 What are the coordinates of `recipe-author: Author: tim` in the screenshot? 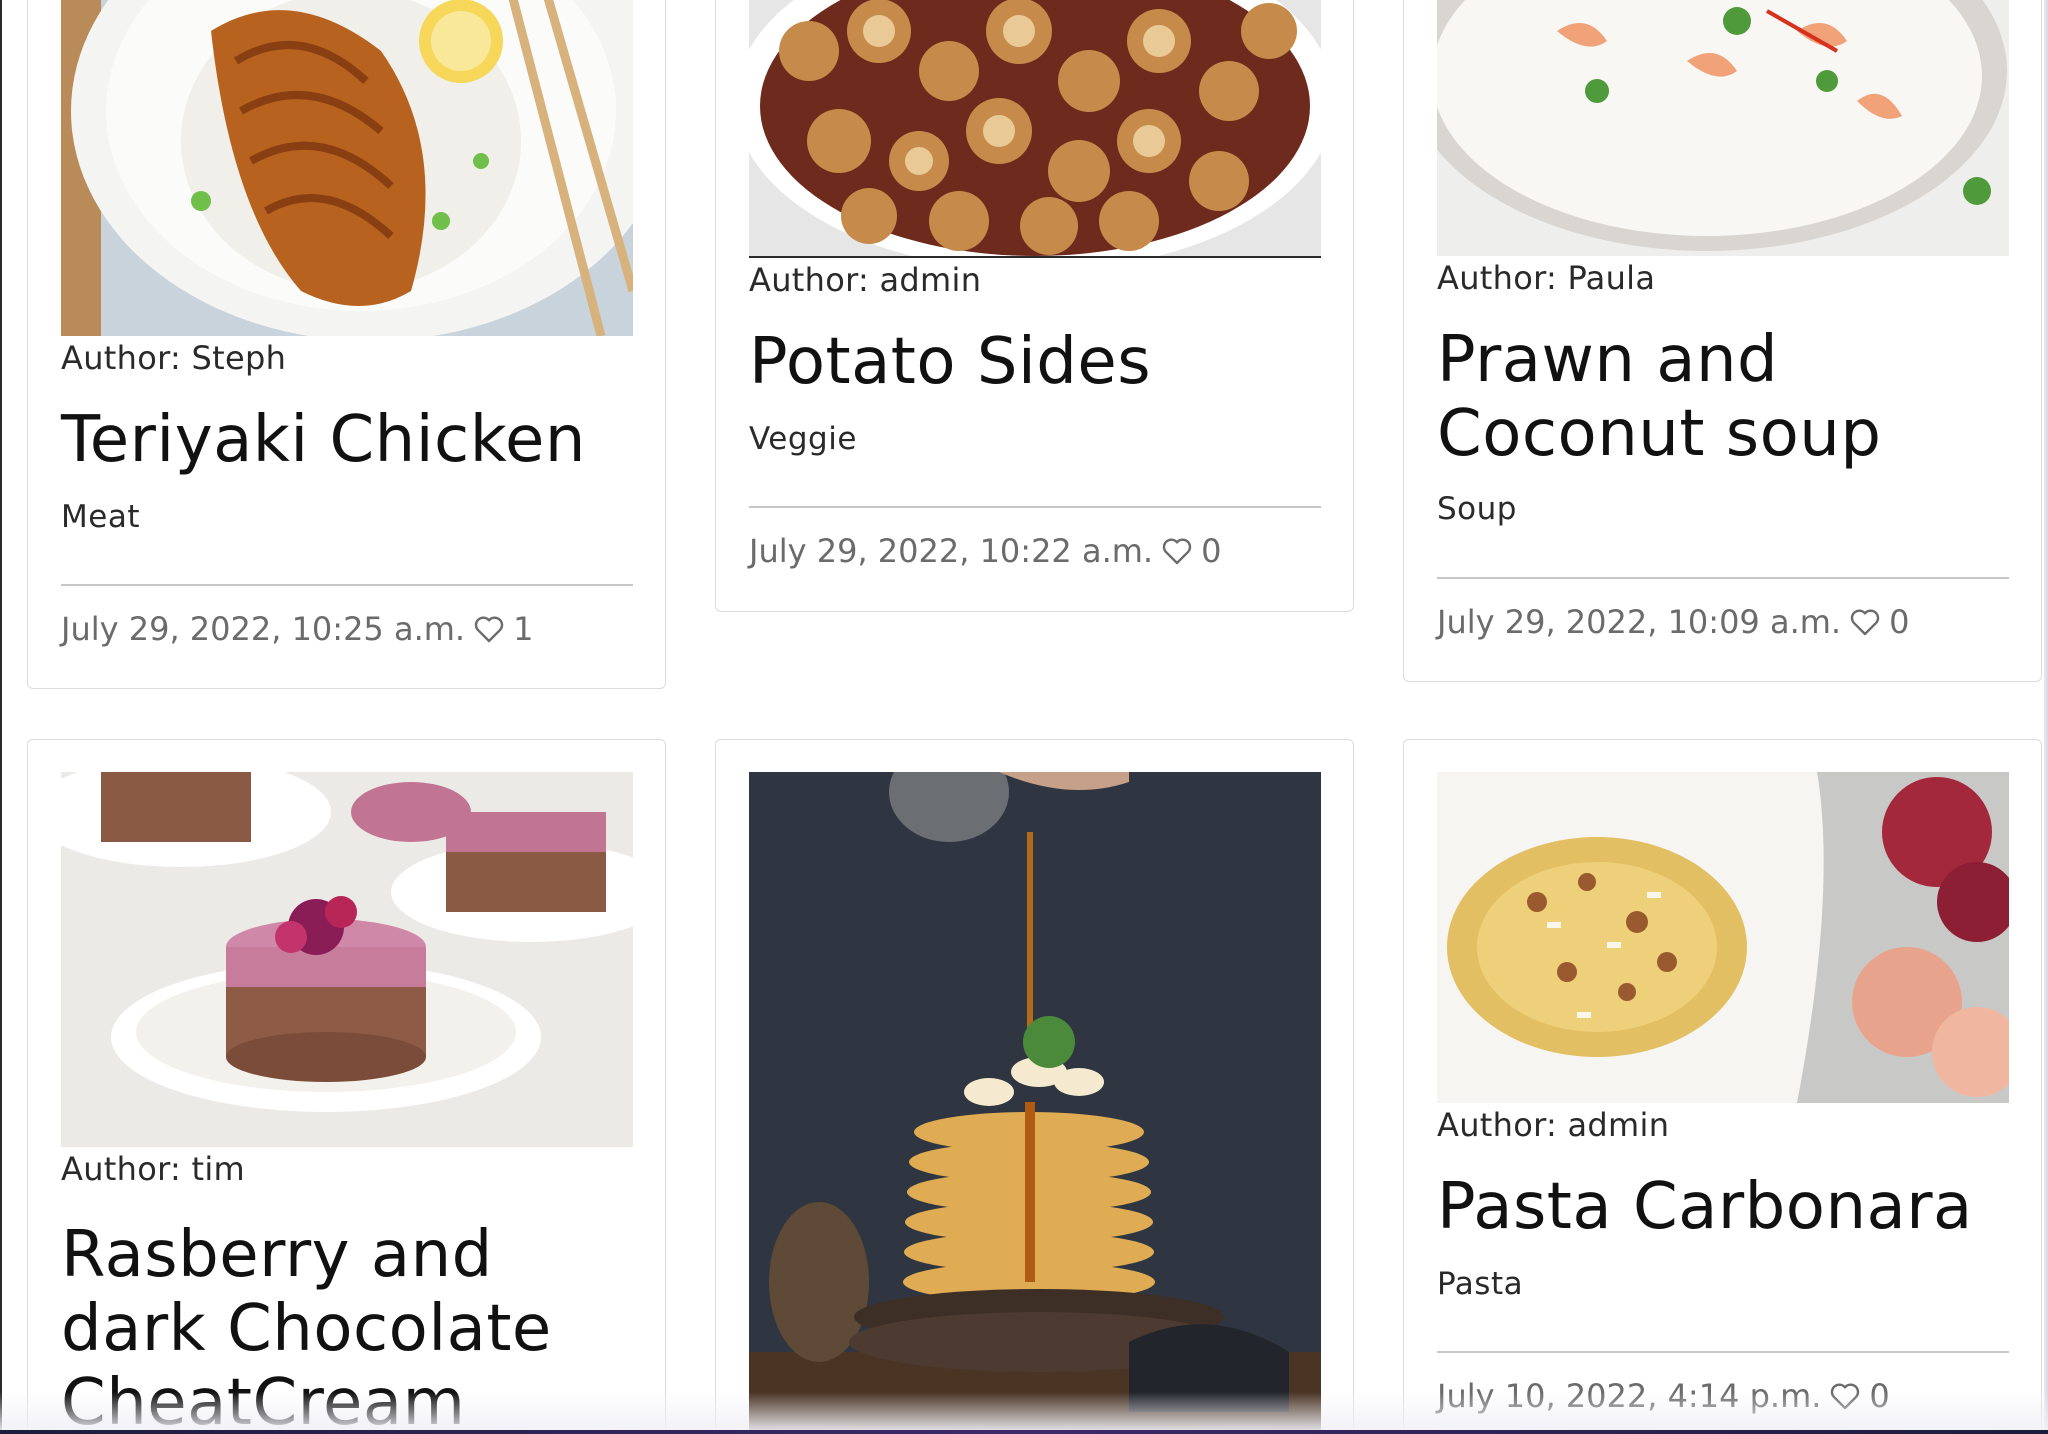 It's located at (153, 1169).